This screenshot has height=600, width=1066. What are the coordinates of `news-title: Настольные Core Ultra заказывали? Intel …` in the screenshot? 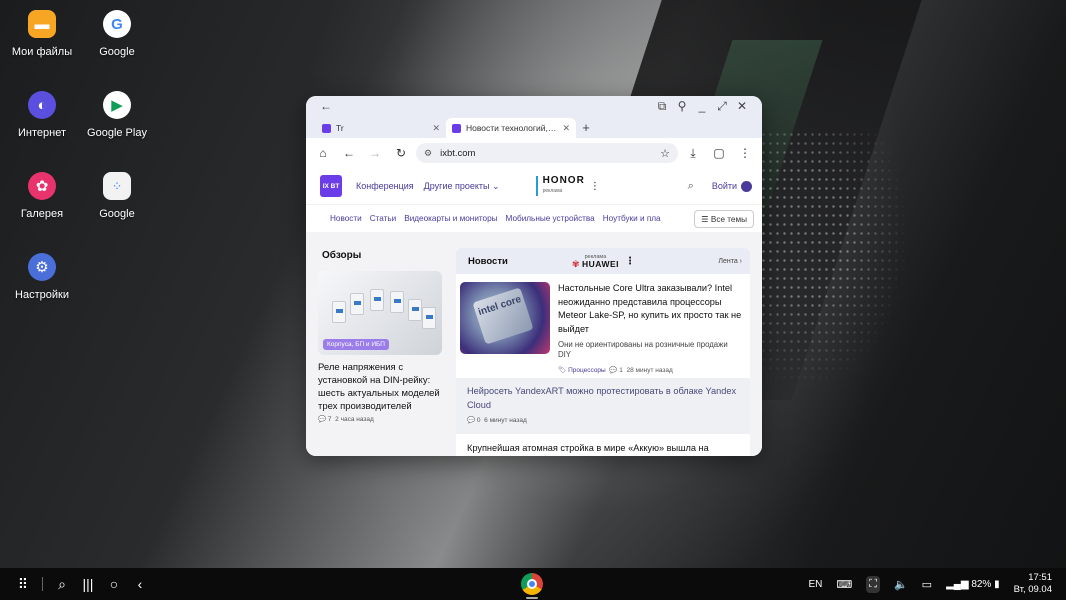 It's located at (650, 309).